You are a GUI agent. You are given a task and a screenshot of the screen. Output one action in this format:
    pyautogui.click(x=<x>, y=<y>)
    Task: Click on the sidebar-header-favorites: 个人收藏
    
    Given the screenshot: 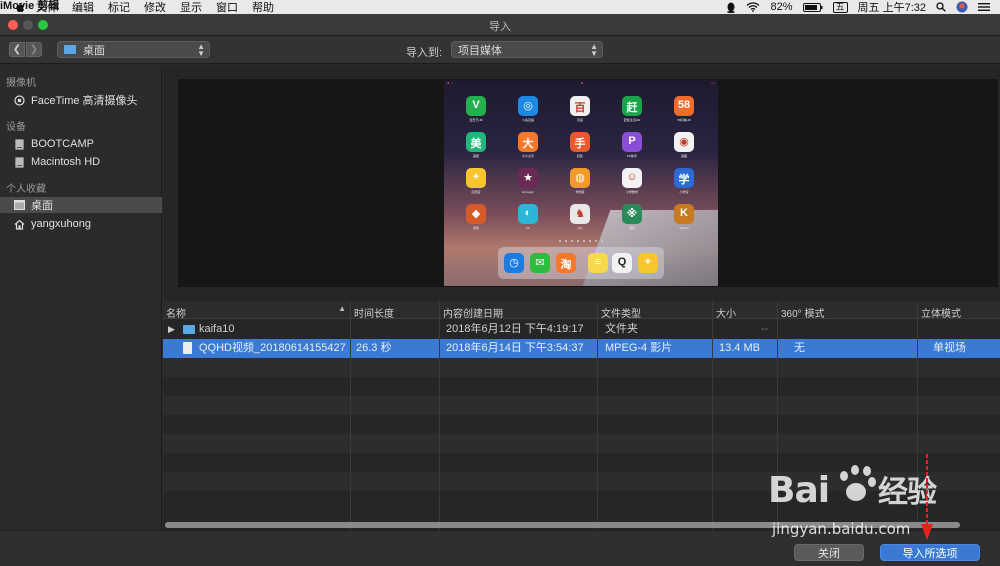 What is the action you would take?
    pyautogui.click(x=26, y=189)
    